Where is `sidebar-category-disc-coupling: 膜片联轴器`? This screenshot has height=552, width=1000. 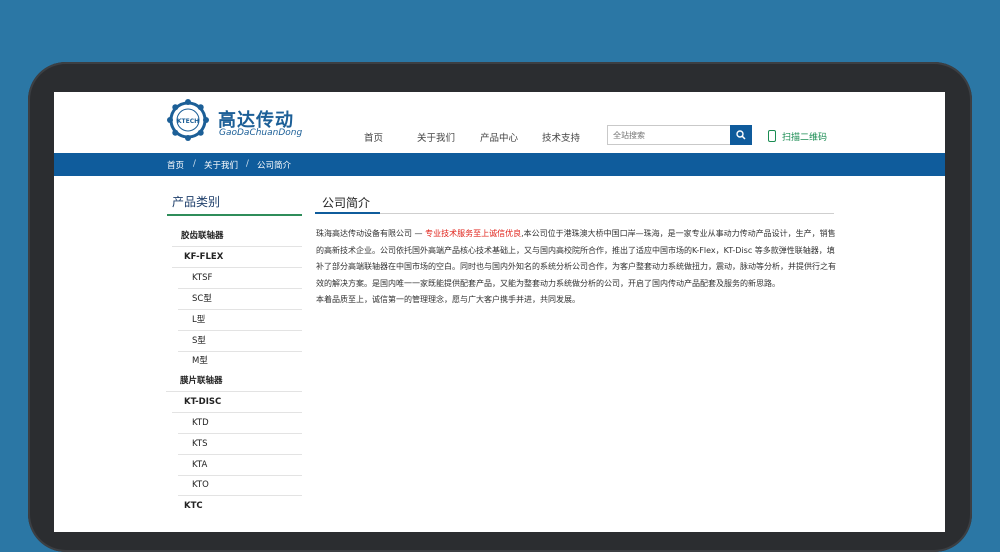 sidebar-category-disc-coupling: 膜片联轴器 is located at coordinates (234, 381).